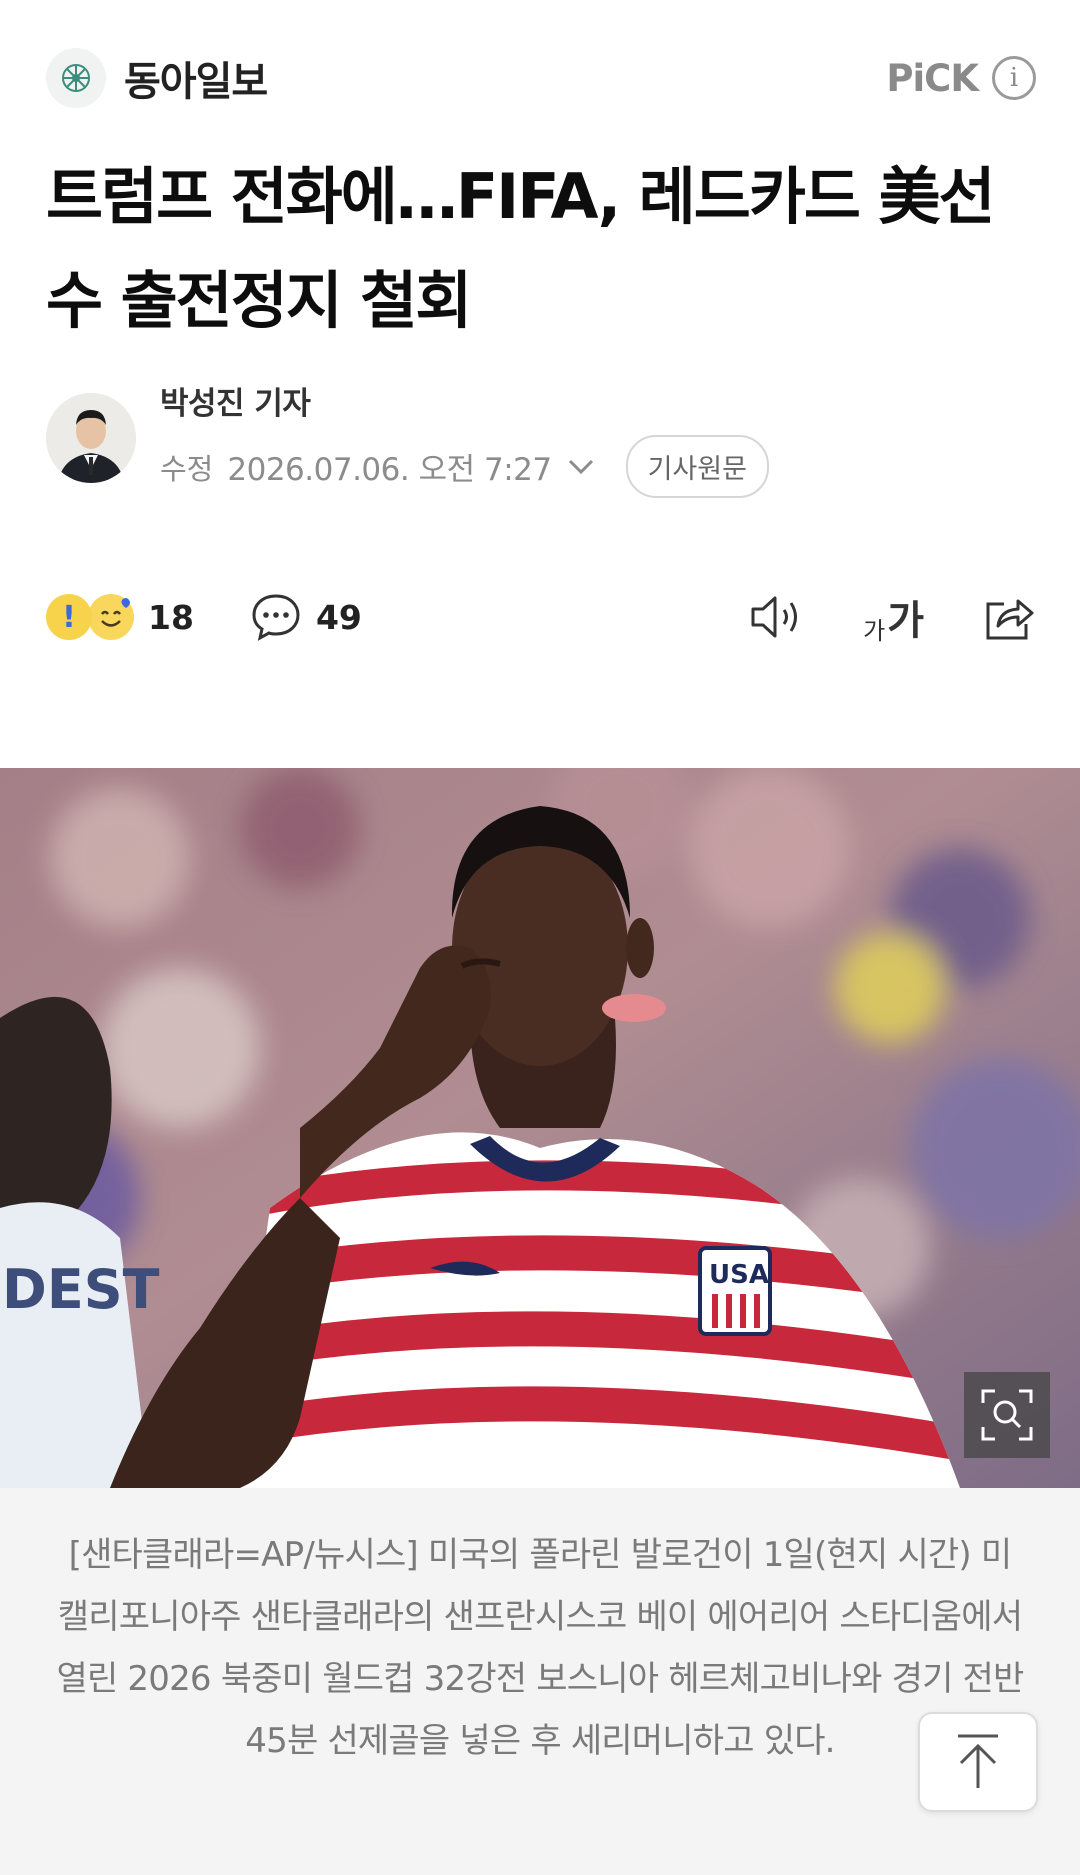 The width and height of the screenshot is (1080, 1875). Describe the element at coordinates (276, 617) in the screenshot. I see `comment-icon` at that location.